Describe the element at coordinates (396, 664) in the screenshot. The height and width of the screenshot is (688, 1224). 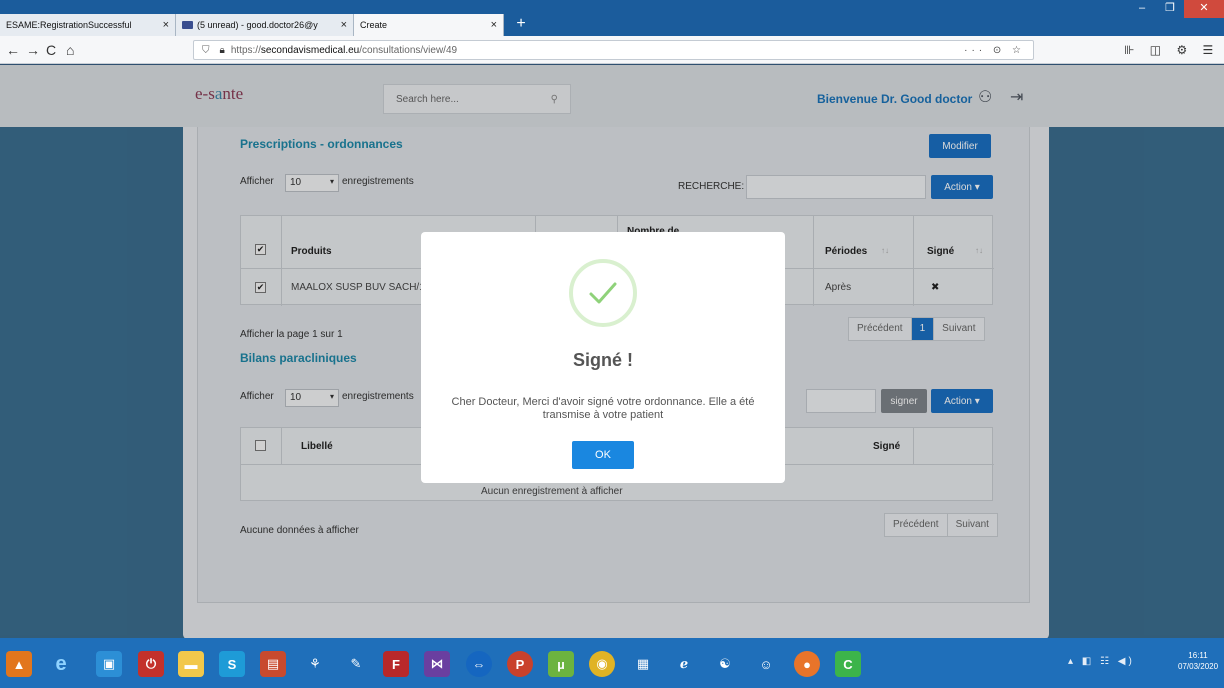
I see `filezilla-icon: F` at that location.